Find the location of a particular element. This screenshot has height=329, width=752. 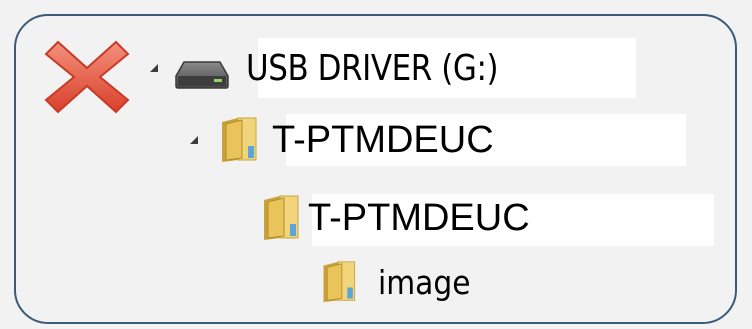

tree-item-folder-2: T-PTMDEUC is located at coordinates (396, 218).